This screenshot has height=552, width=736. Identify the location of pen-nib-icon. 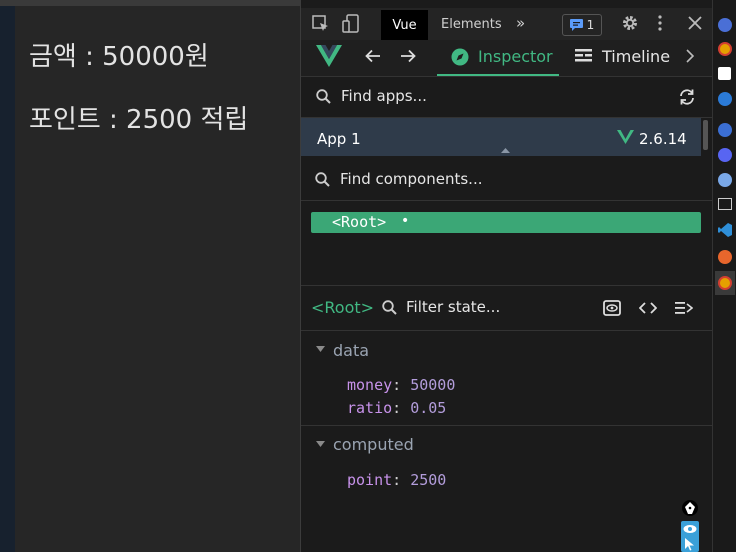
(690, 508).